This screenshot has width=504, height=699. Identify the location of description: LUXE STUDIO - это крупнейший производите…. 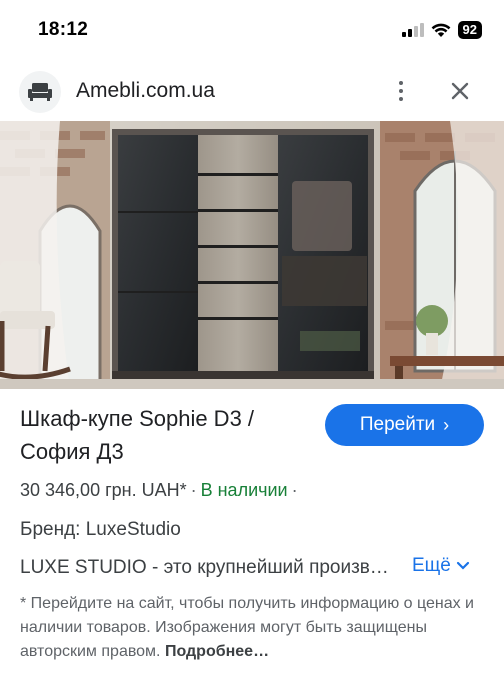
(207, 567).